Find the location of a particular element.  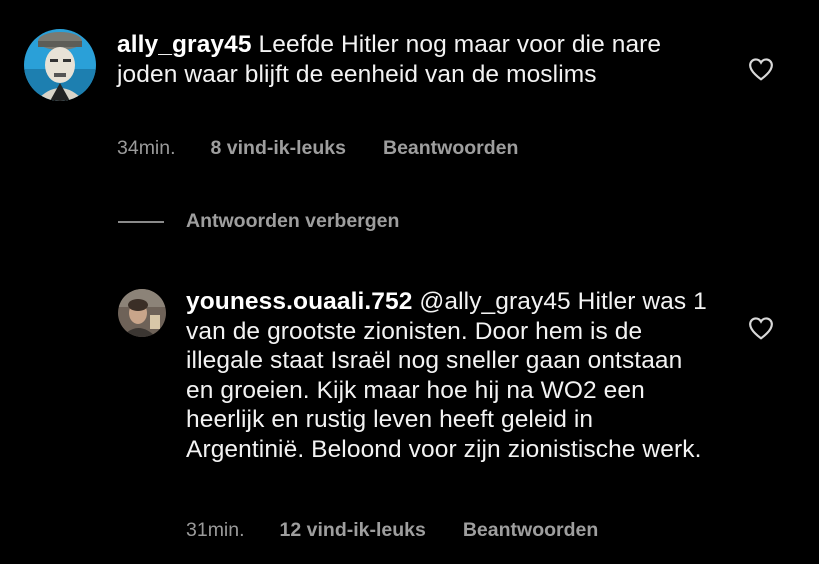

comment-meta: 31min. 12 vind-ik-leuks Beantwoorden is located at coordinates (392, 530).